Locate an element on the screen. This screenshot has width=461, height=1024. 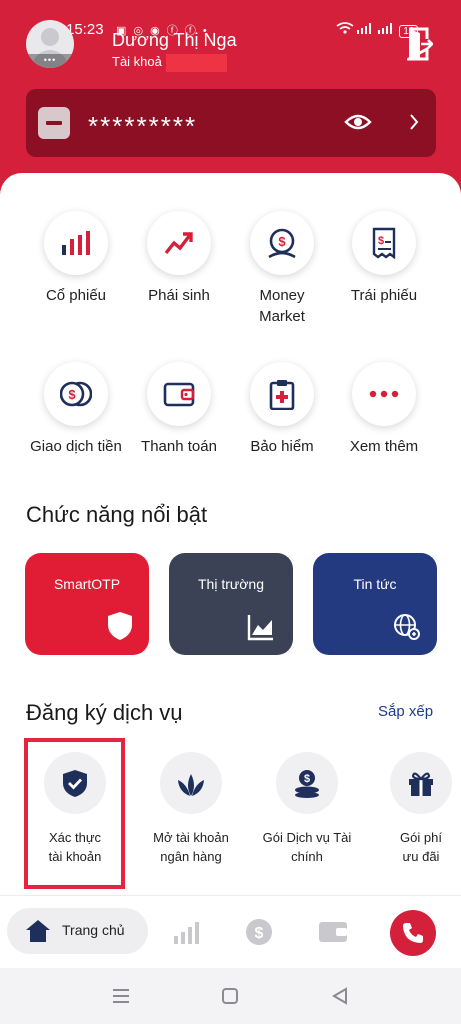
quick-action-label: Trái phiếu is located at coordinates (384, 295).